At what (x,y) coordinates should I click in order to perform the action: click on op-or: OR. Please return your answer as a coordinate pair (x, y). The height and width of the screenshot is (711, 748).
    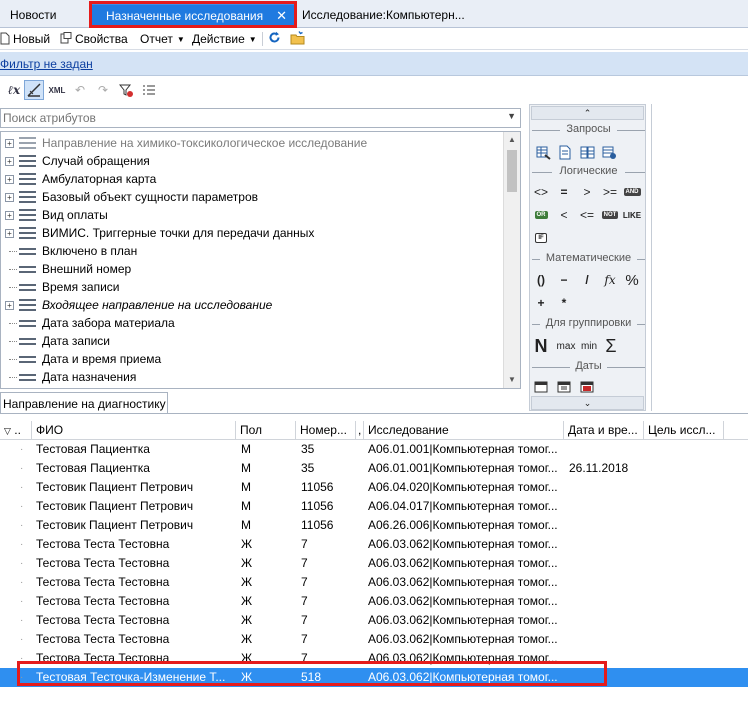
    Looking at the image, I should click on (541, 215).